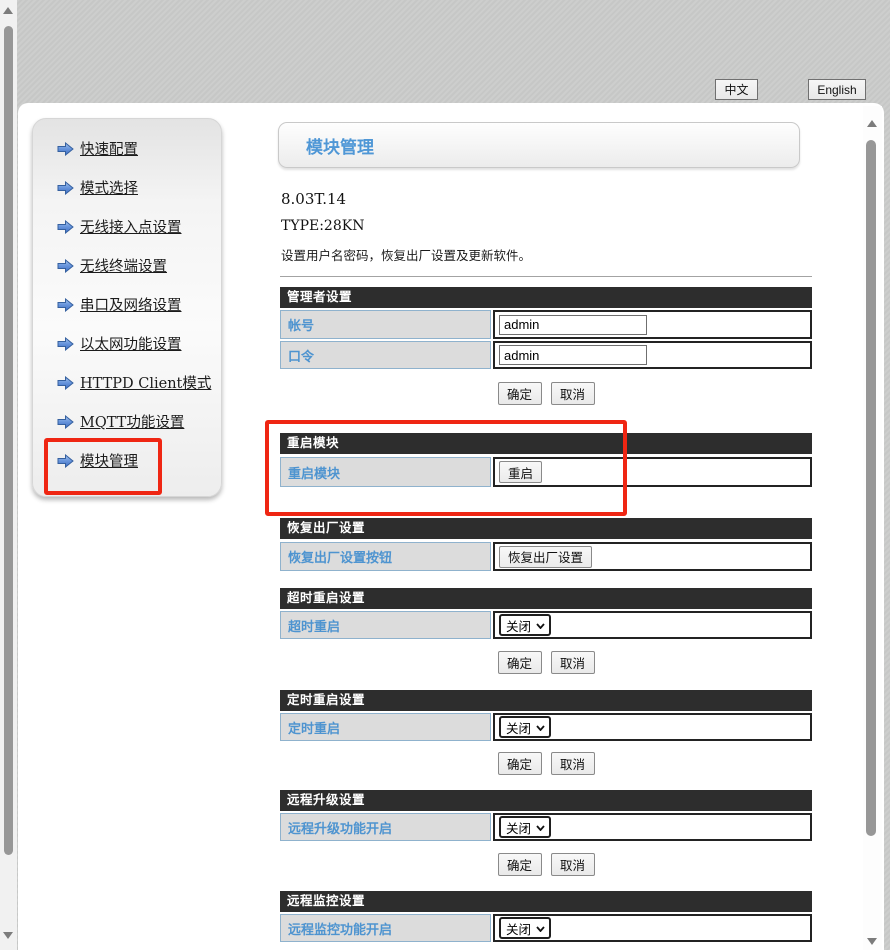  What do you see at coordinates (123, 265) in the screenshot?
I see `sidebar-link: 无线终端设置` at bounding box center [123, 265].